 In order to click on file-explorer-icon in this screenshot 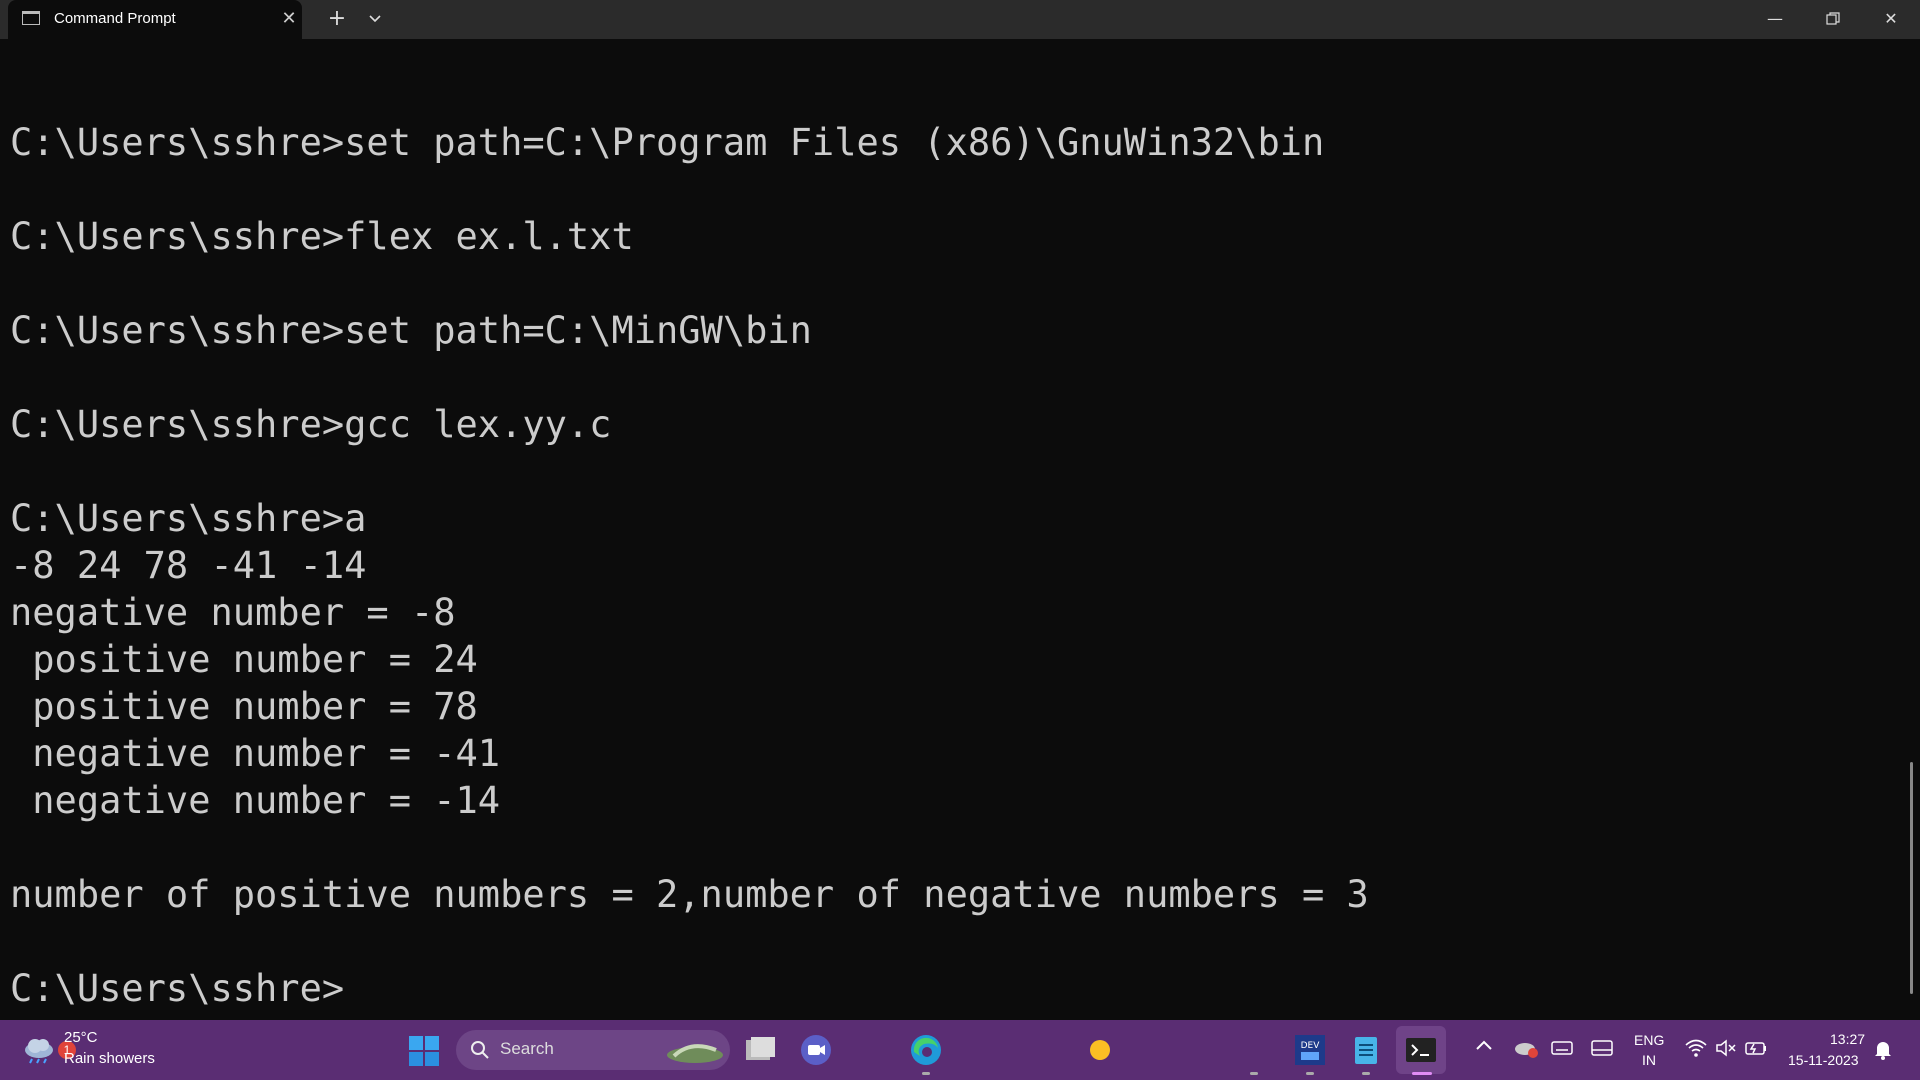, I will do `click(760, 1050)`.